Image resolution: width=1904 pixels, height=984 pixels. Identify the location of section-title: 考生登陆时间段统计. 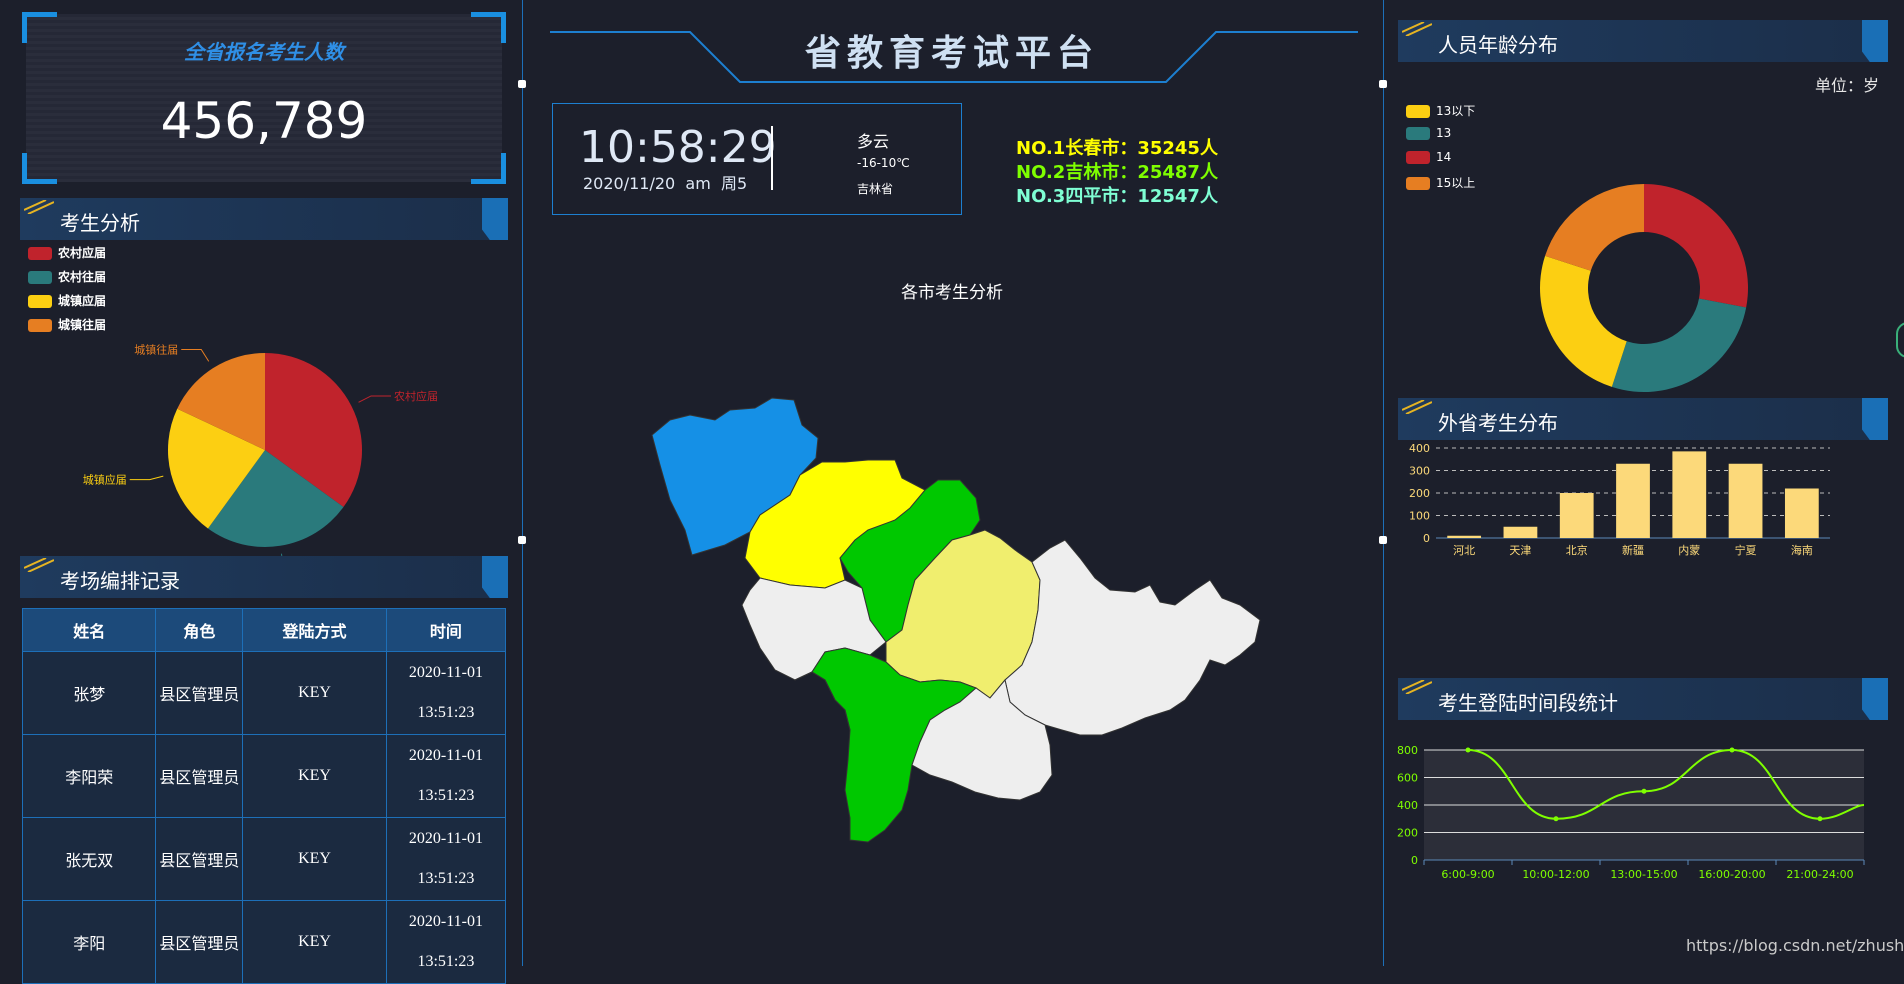
(1528, 703).